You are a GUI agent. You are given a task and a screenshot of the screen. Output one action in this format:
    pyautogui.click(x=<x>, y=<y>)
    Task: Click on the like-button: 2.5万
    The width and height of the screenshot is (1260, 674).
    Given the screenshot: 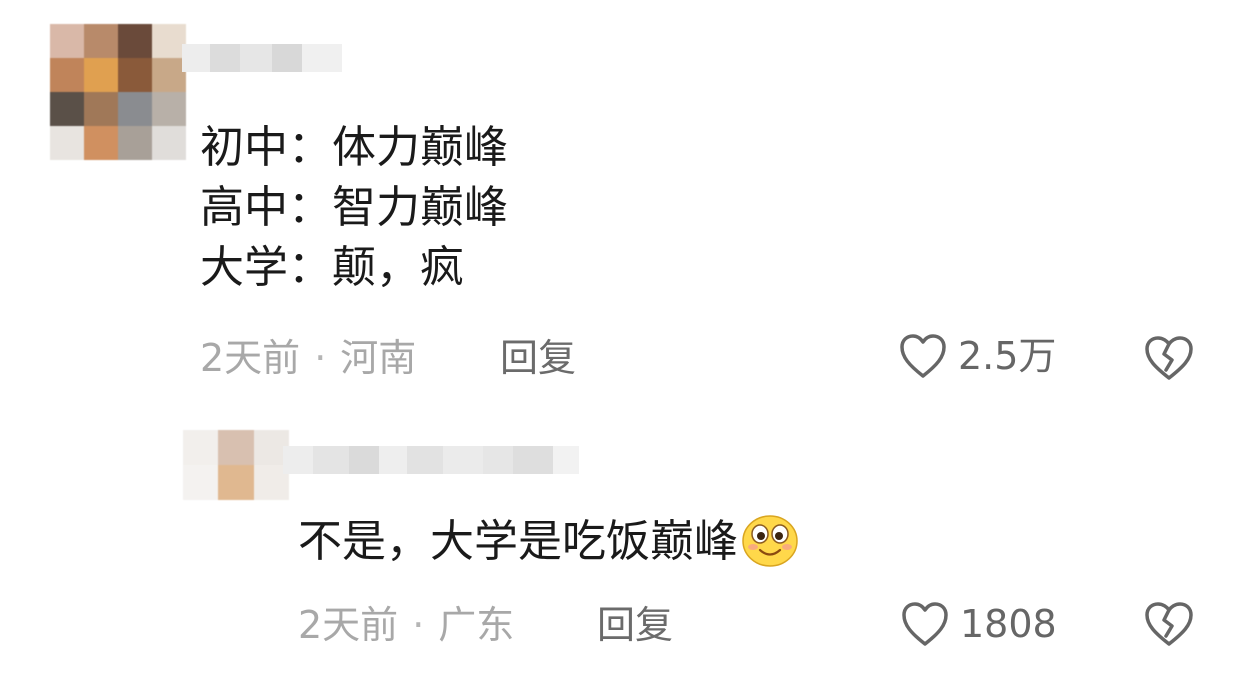 What is the action you would take?
    pyautogui.click(x=977, y=356)
    